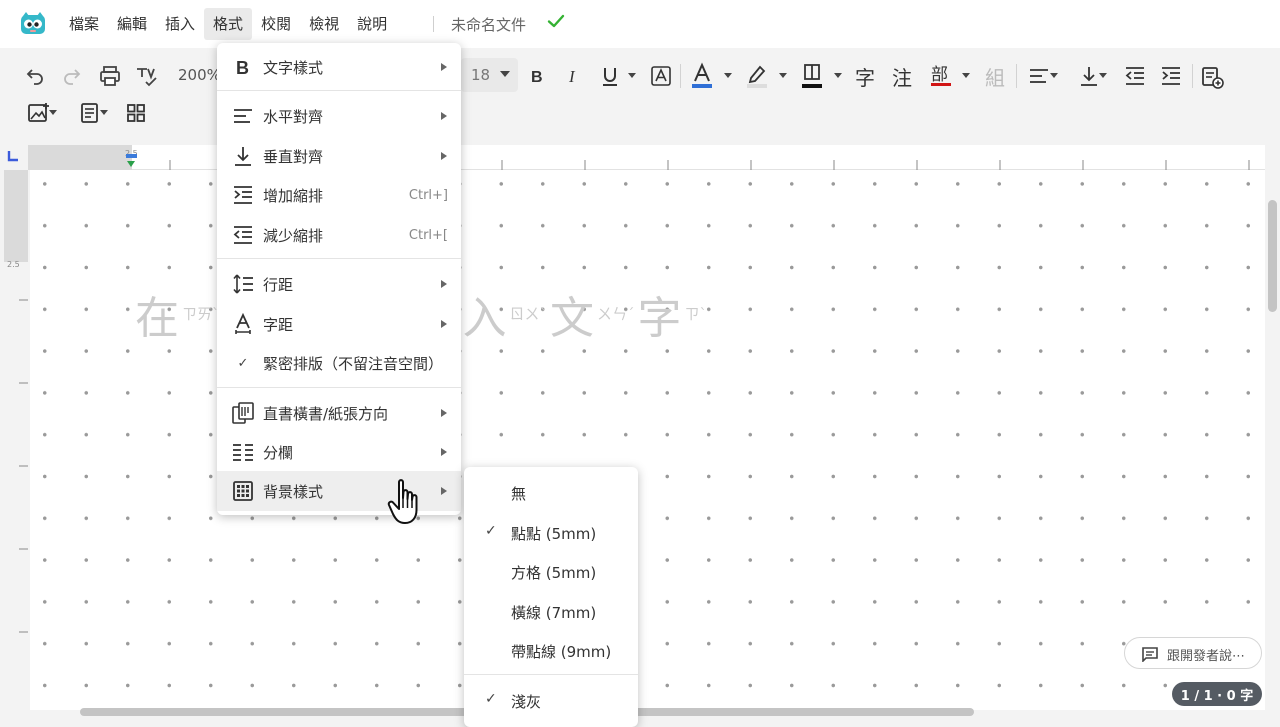 The width and height of the screenshot is (1280, 727). I want to click on tab-stop-icon, so click(13, 156).